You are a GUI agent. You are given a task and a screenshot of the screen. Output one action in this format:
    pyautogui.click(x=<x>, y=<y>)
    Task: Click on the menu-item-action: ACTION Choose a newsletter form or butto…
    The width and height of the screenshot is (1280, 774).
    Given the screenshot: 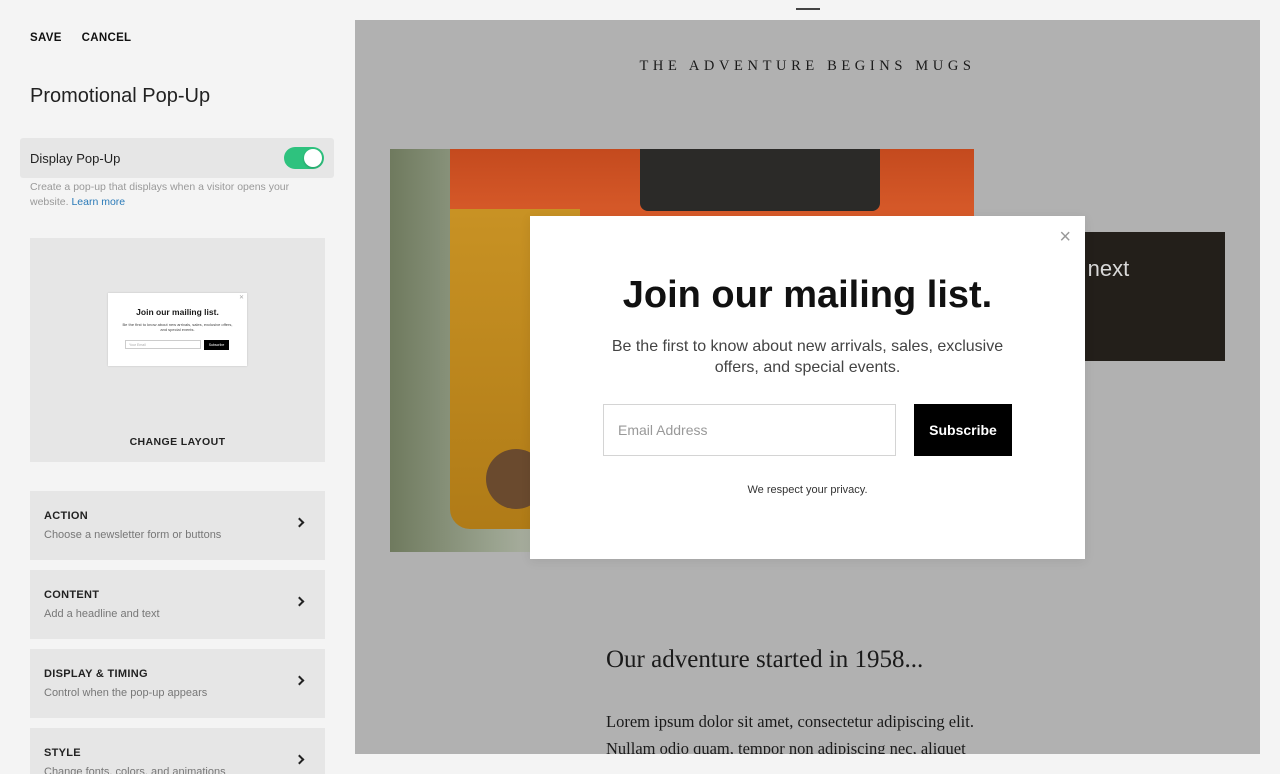 What is the action you would take?
    pyautogui.click(x=177, y=525)
    